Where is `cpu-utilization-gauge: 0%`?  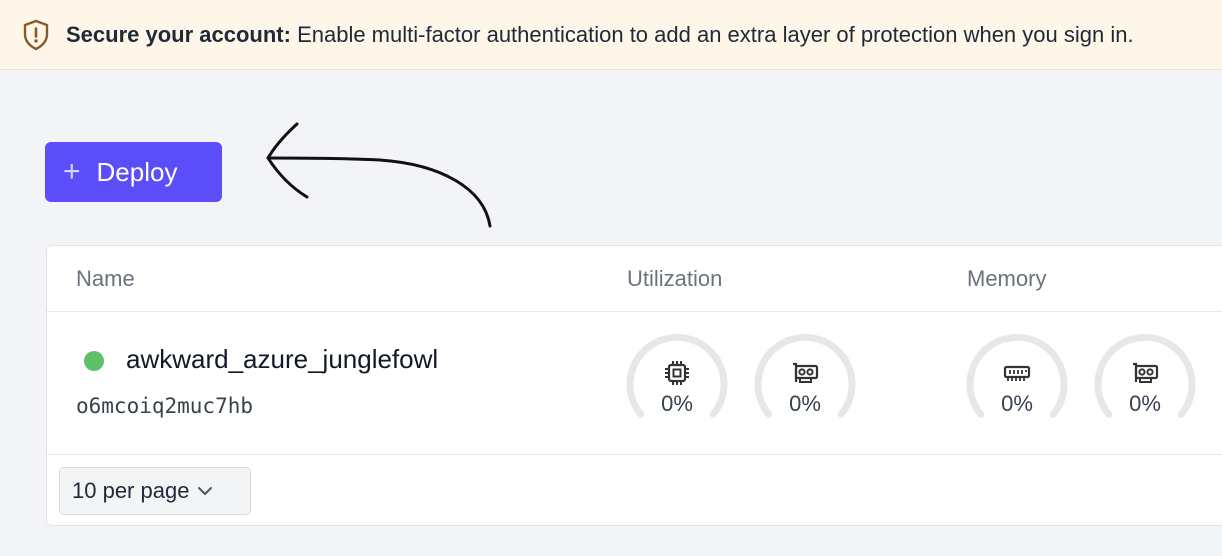
cpu-utilization-gauge: 0% is located at coordinates (677, 383).